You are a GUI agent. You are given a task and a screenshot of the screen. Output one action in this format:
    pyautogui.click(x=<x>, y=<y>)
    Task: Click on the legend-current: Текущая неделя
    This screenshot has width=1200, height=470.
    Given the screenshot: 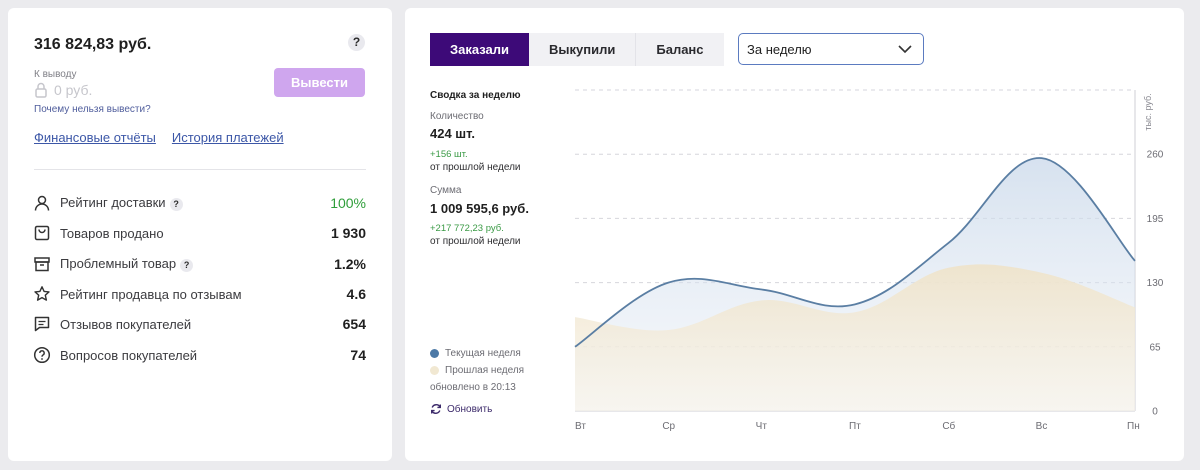 What is the action you would take?
    pyautogui.click(x=475, y=353)
    